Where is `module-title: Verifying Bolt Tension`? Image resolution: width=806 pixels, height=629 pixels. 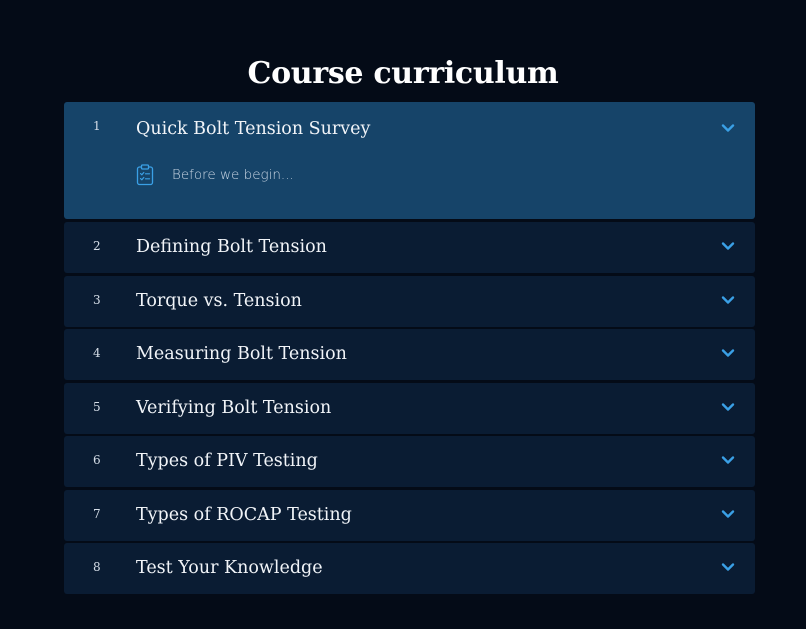
module-title: Verifying Bolt Tension is located at coordinates (233, 408).